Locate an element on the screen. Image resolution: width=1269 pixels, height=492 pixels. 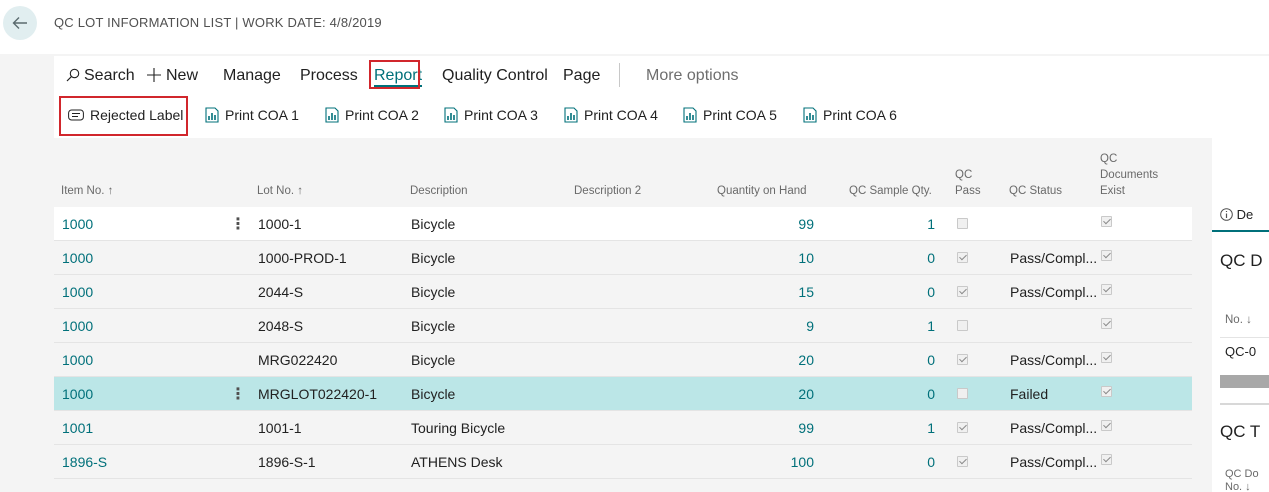
column-header-qc-status: QC Status is located at coordinates (1035, 191).